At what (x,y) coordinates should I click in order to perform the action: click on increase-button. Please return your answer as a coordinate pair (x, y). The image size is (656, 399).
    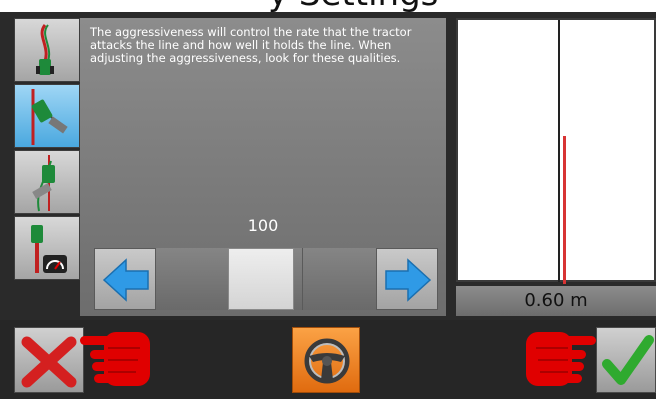
    Looking at the image, I should click on (407, 279).